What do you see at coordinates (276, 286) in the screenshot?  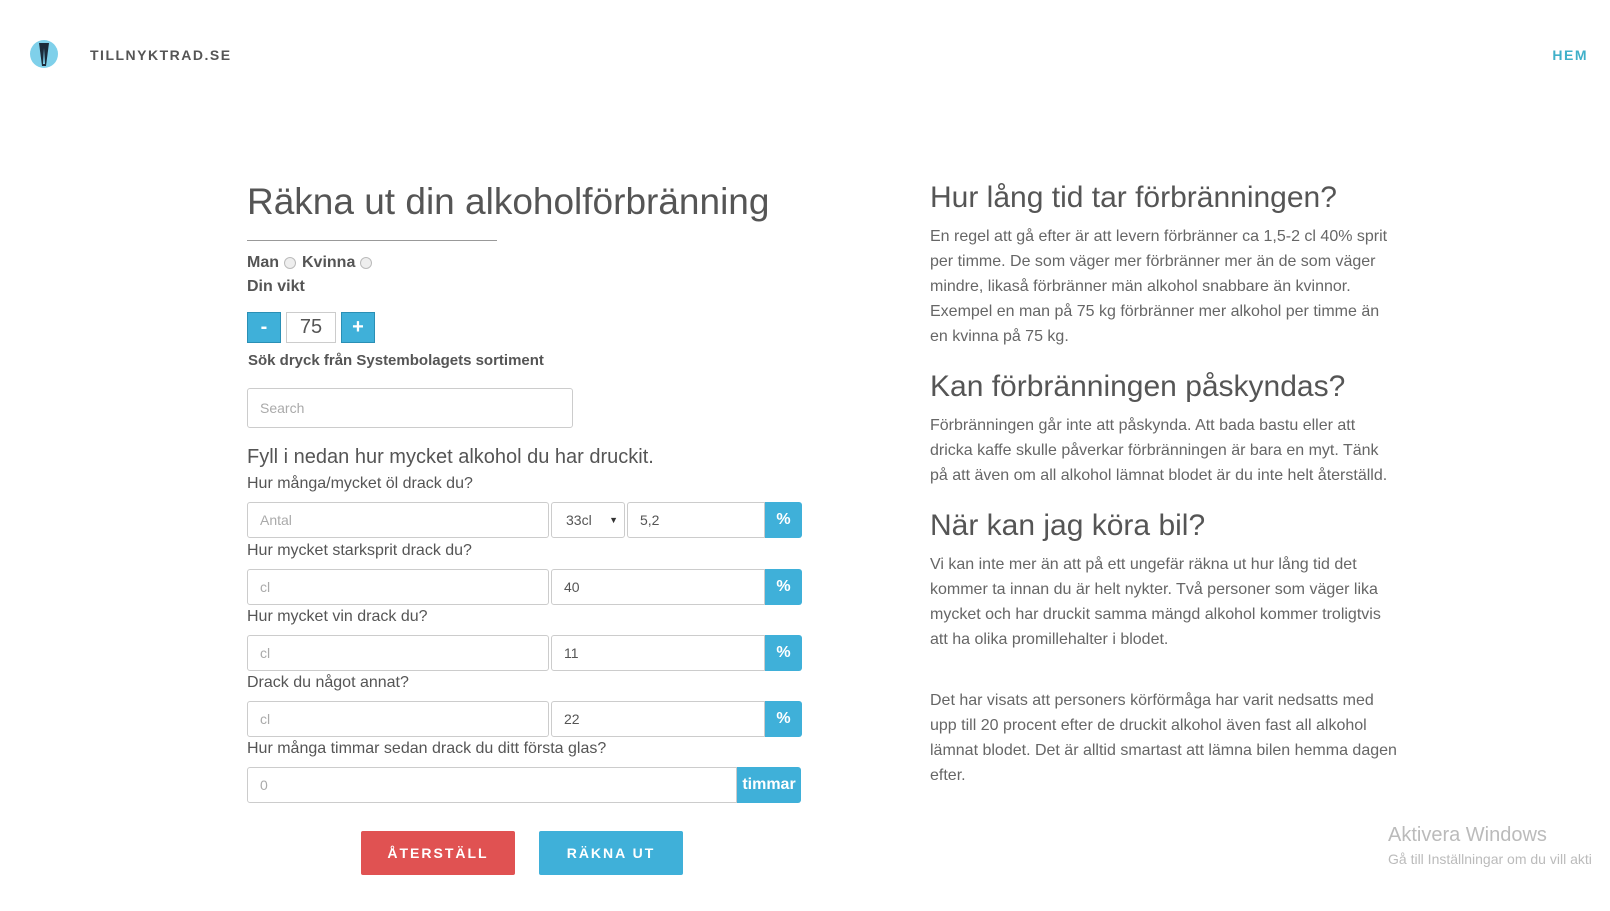 I see `weight-label: Din vikt` at bounding box center [276, 286].